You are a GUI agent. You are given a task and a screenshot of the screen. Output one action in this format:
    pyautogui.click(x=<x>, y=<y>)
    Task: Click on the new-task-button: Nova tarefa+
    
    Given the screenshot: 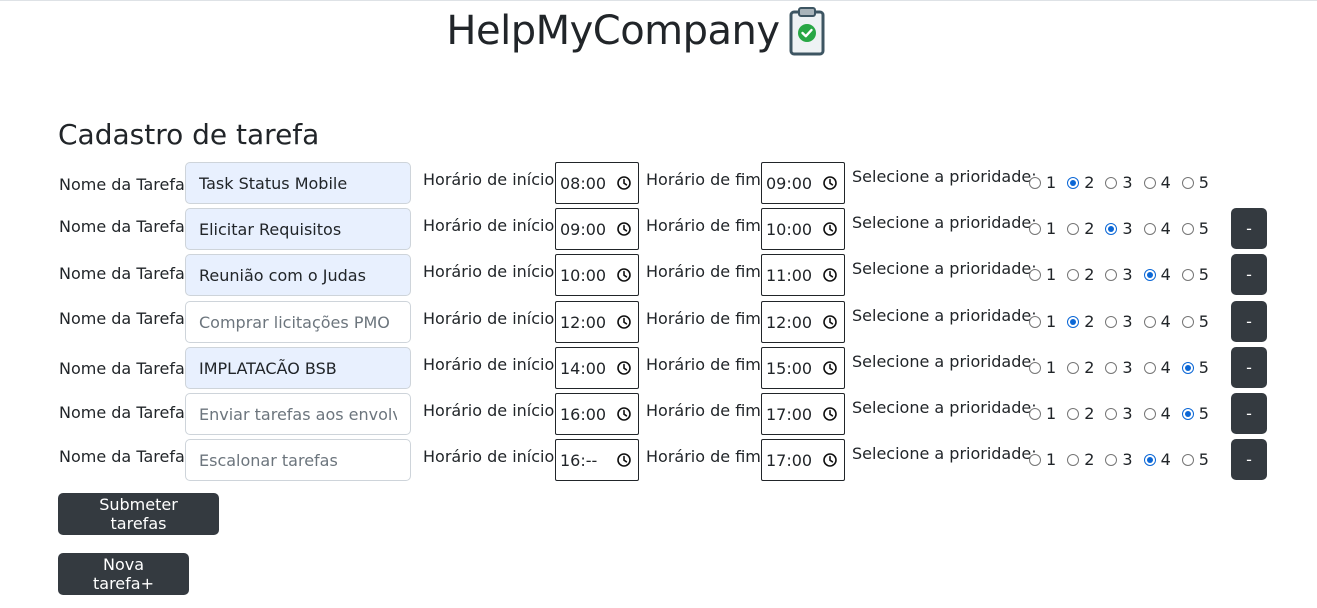 What is the action you would take?
    pyautogui.click(x=123, y=574)
    